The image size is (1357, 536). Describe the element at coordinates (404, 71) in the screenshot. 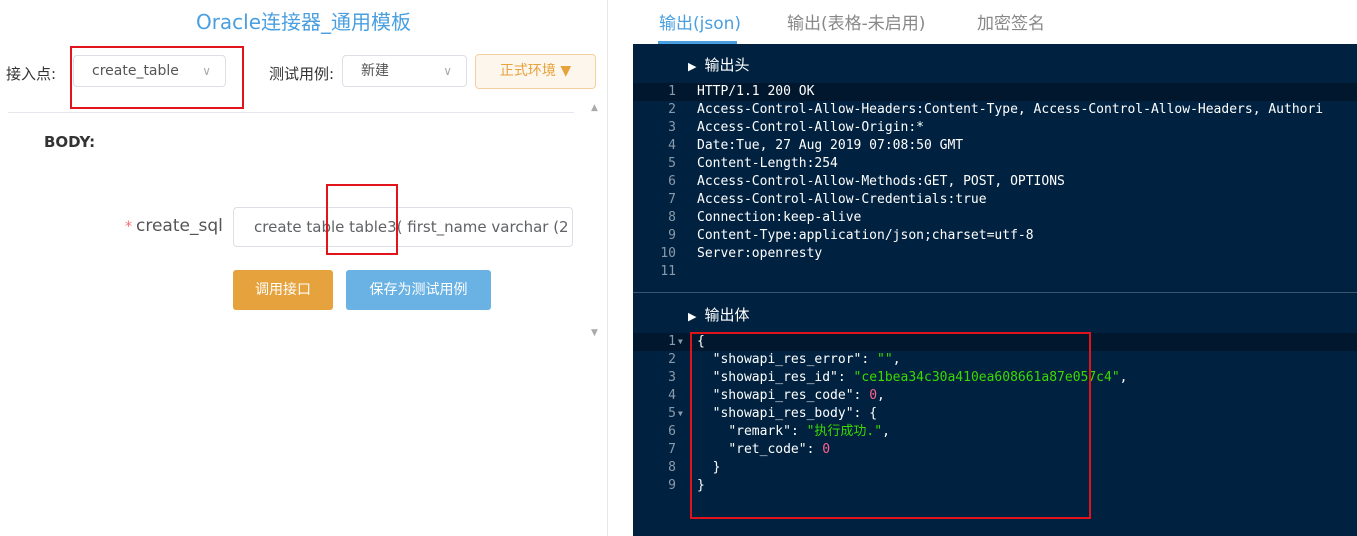

I see `test-case-select: 新建 ∨` at that location.